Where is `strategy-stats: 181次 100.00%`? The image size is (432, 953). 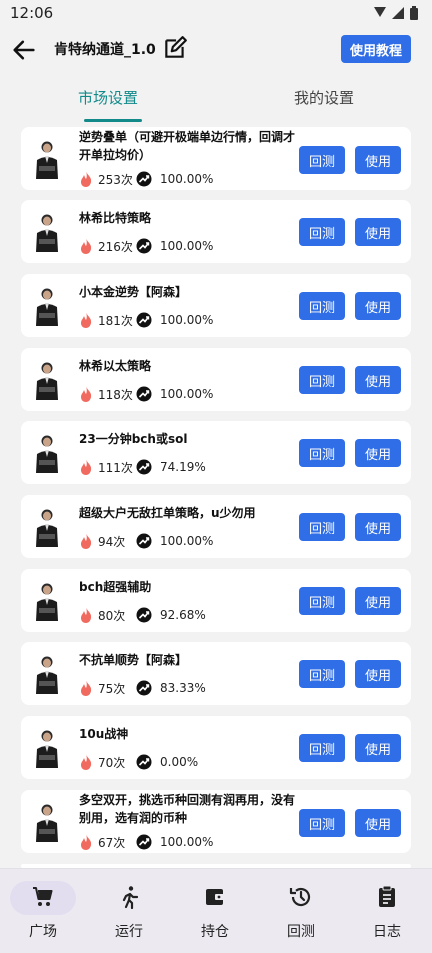 strategy-stats: 181次 100.00% is located at coordinates (146, 320).